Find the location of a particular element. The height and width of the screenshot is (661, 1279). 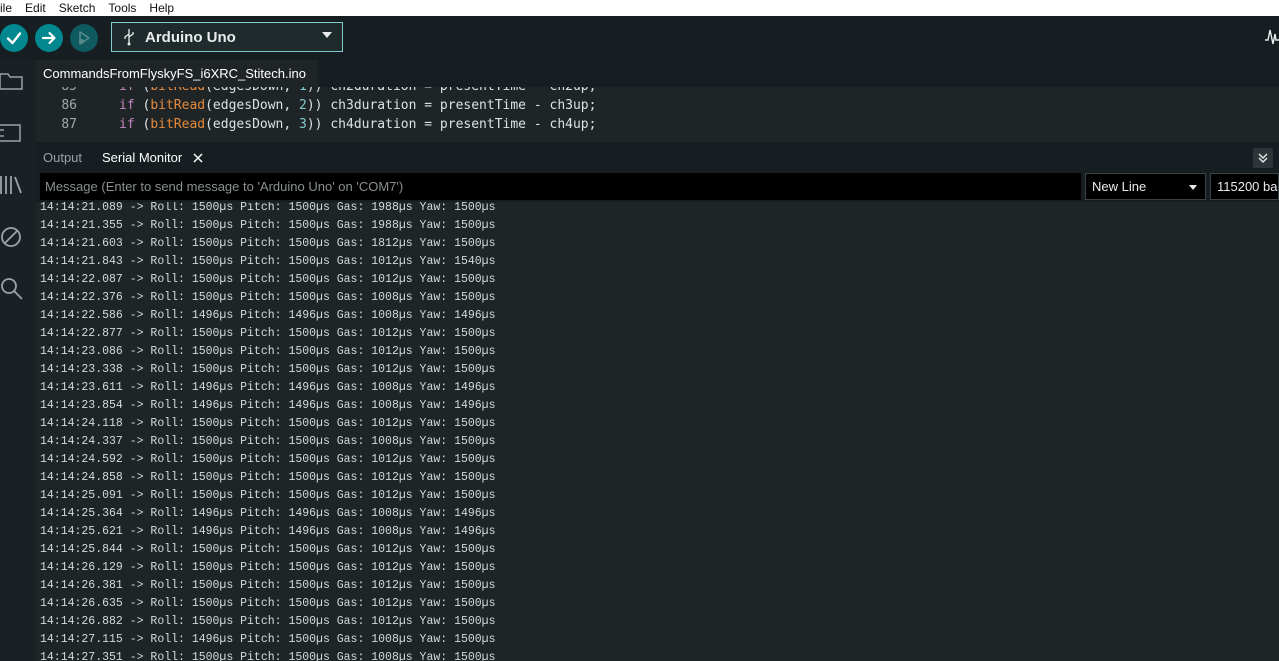

boards-manager-icon is located at coordinates (12, 133).